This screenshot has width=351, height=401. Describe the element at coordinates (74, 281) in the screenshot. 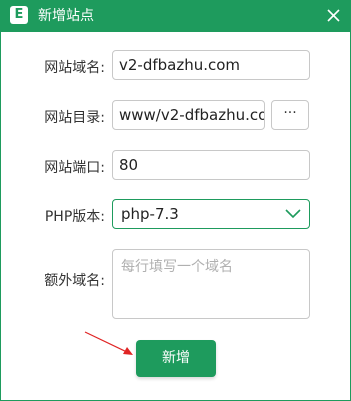

I see `extra-domains-label: 额外域名:` at that location.